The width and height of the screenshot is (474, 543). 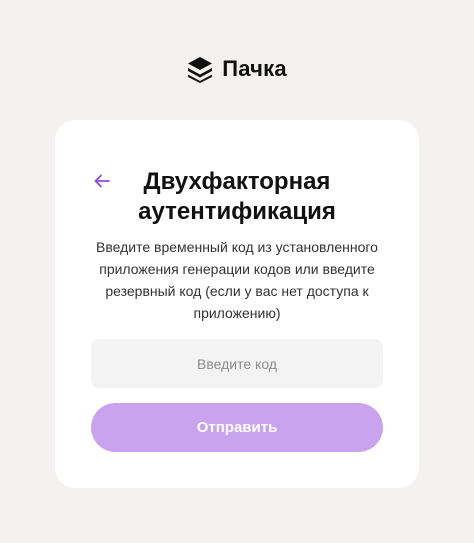 What do you see at coordinates (237, 211) in the screenshot?
I see `page-title-line-2: аутентификация` at bounding box center [237, 211].